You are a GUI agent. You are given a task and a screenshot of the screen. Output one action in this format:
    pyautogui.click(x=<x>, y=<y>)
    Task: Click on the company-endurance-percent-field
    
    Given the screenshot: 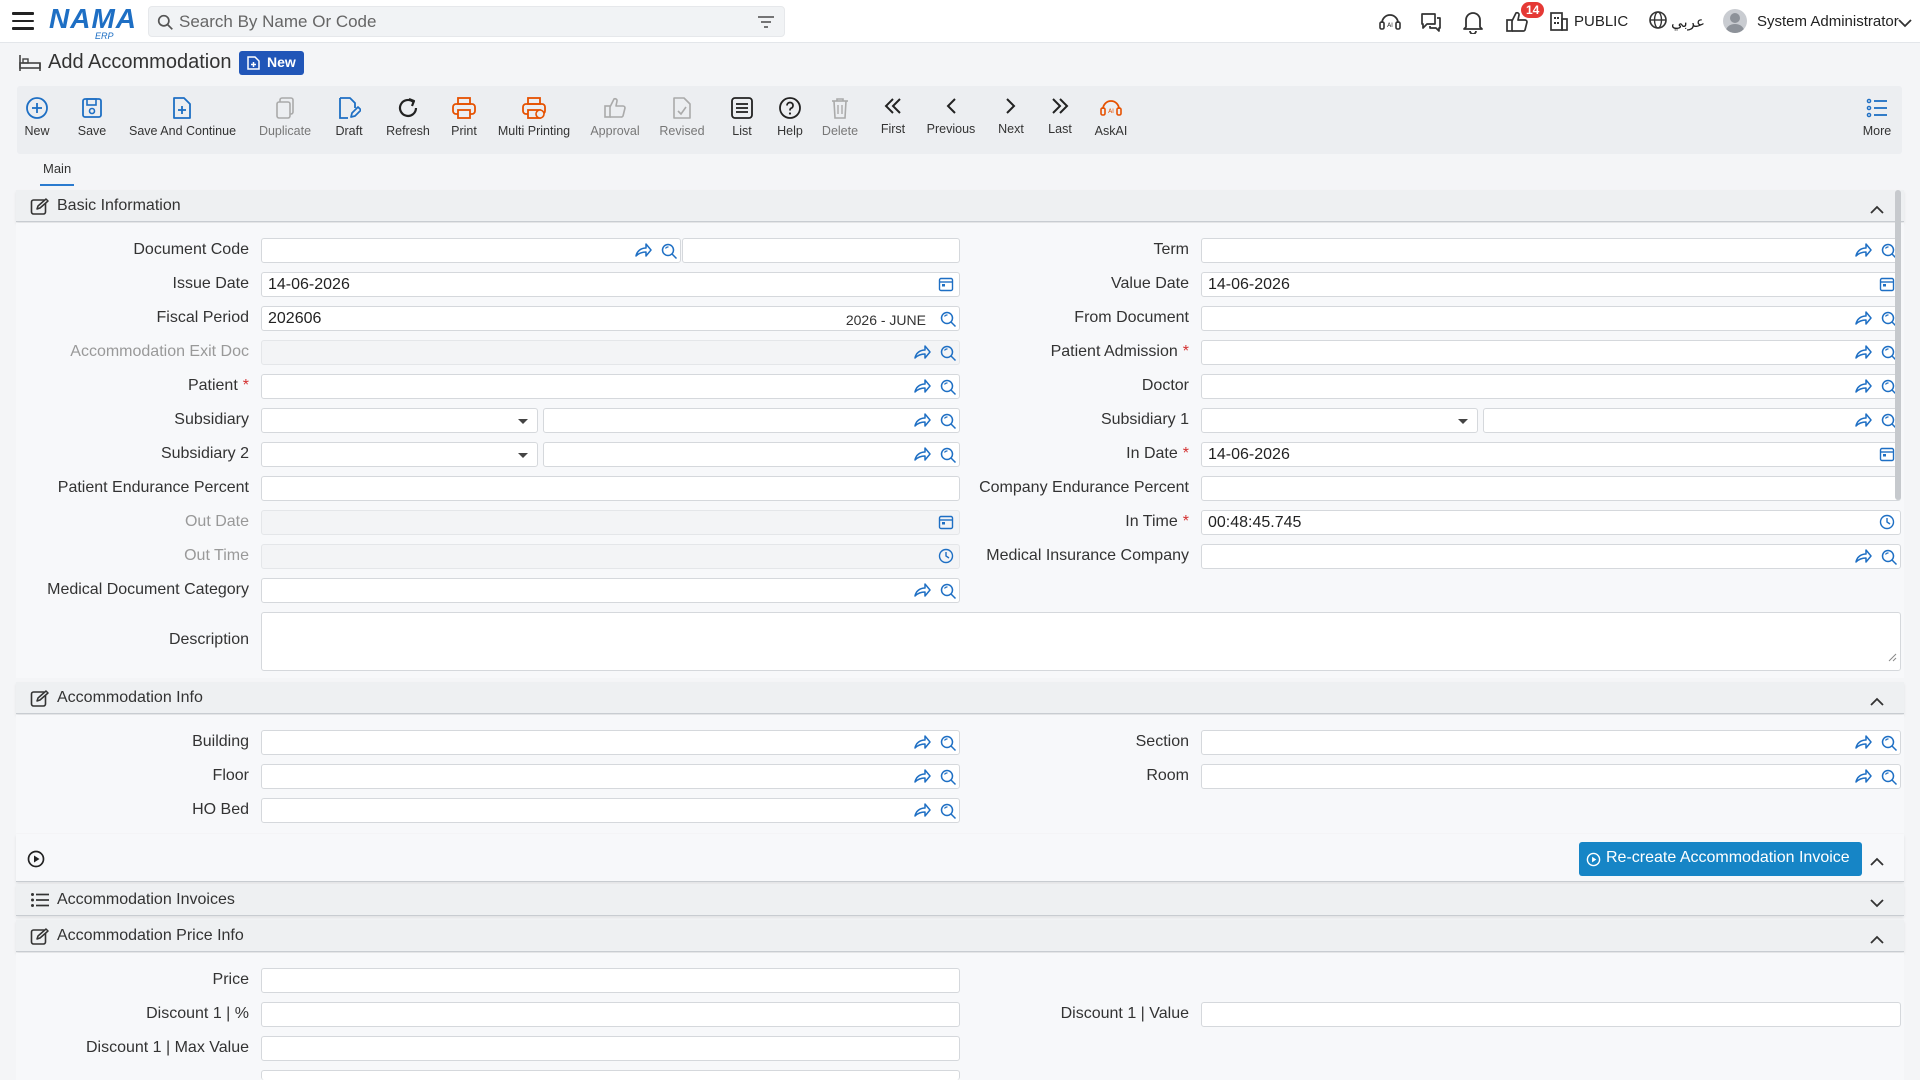 What is the action you would take?
    pyautogui.click(x=1551, y=488)
    